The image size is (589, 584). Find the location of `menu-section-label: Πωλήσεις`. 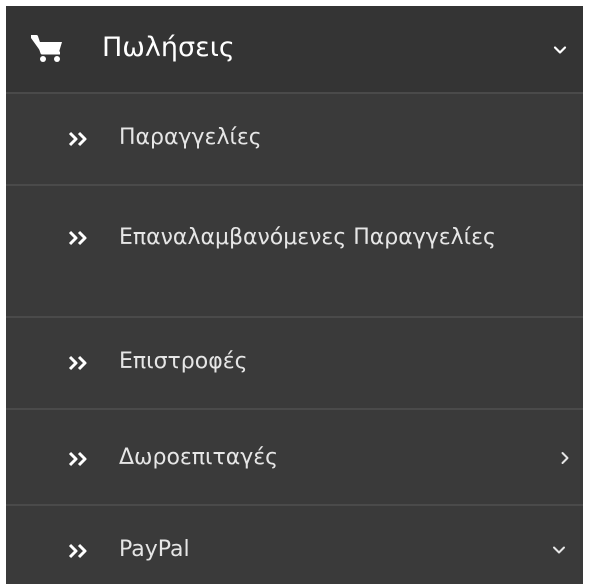

menu-section-label: Πωλήσεις is located at coordinates (168, 47).